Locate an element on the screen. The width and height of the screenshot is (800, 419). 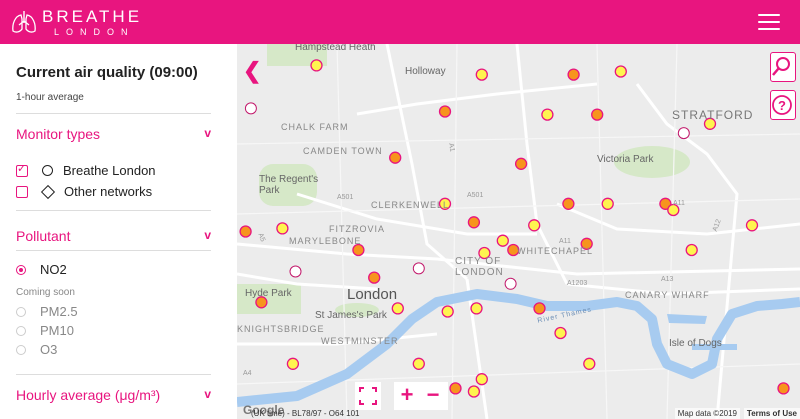
breathe-london-logo: BREATHE LONDON is located at coordinates (80, 22).